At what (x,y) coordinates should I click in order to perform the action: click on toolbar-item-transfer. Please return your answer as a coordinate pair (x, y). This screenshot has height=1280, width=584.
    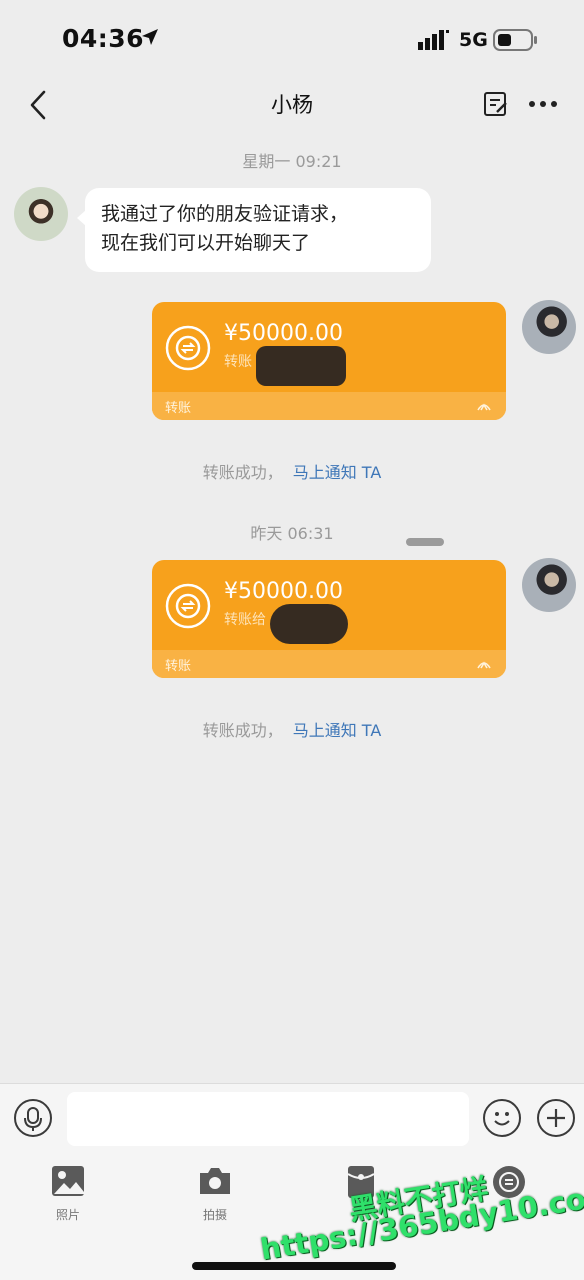
    Looking at the image, I should click on (509, 1186).